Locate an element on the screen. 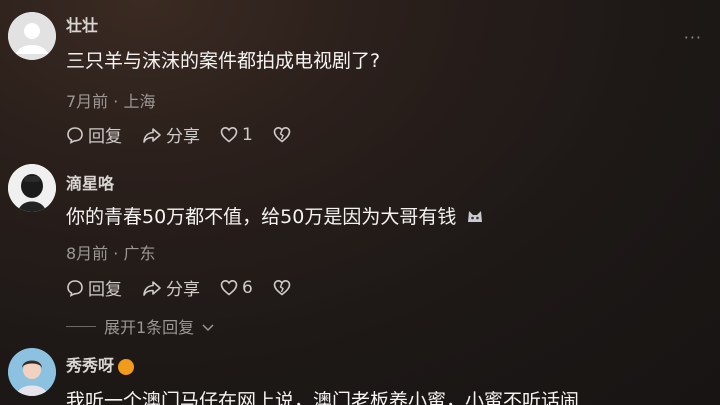 This screenshot has width=720, height=405. comment-actions: 回复 分享 6 is located at coordinates (178, 287).